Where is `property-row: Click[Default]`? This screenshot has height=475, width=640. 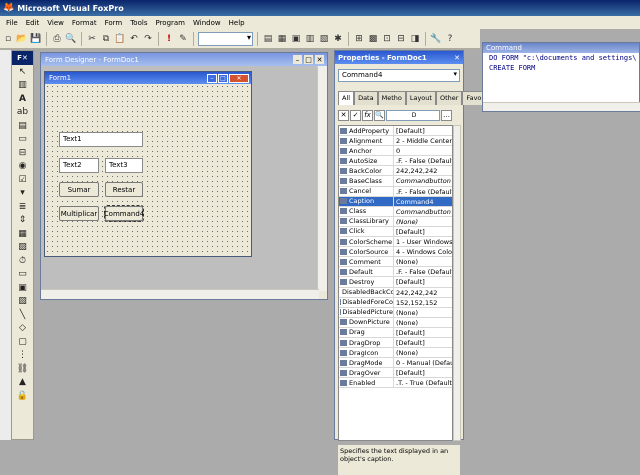
property-row: Click[Default] is located at coordinates (395, 232).